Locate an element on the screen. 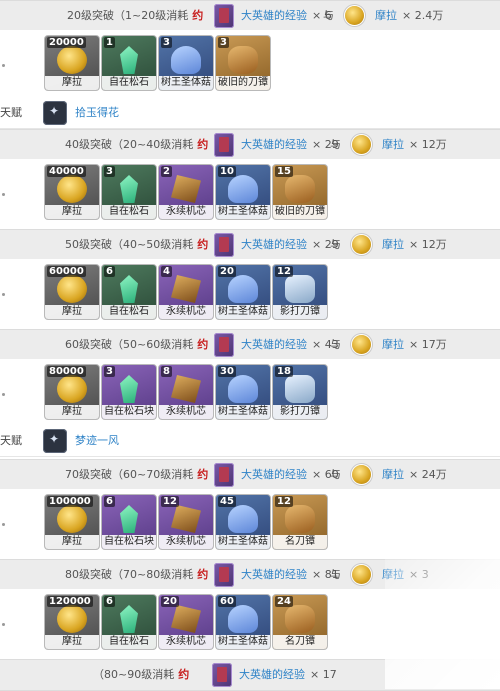 This screenshot has height=691, width=500. eternal-core-icon is located at coordinates (186, 389).